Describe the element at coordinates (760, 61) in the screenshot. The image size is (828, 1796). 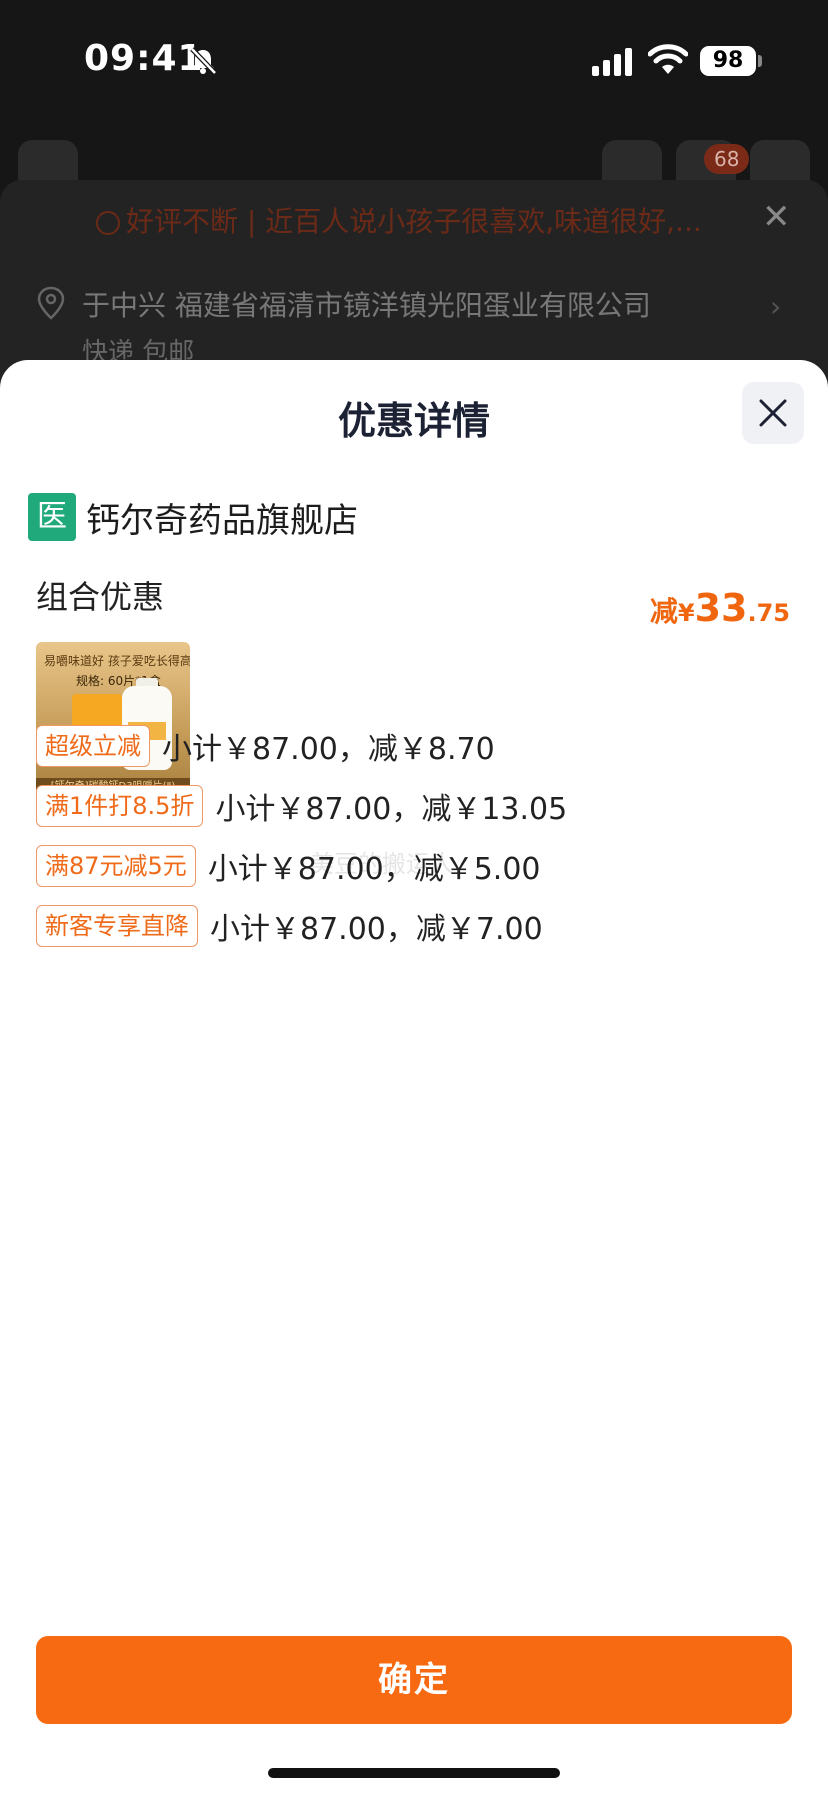
I see `battery-cap` at that location.